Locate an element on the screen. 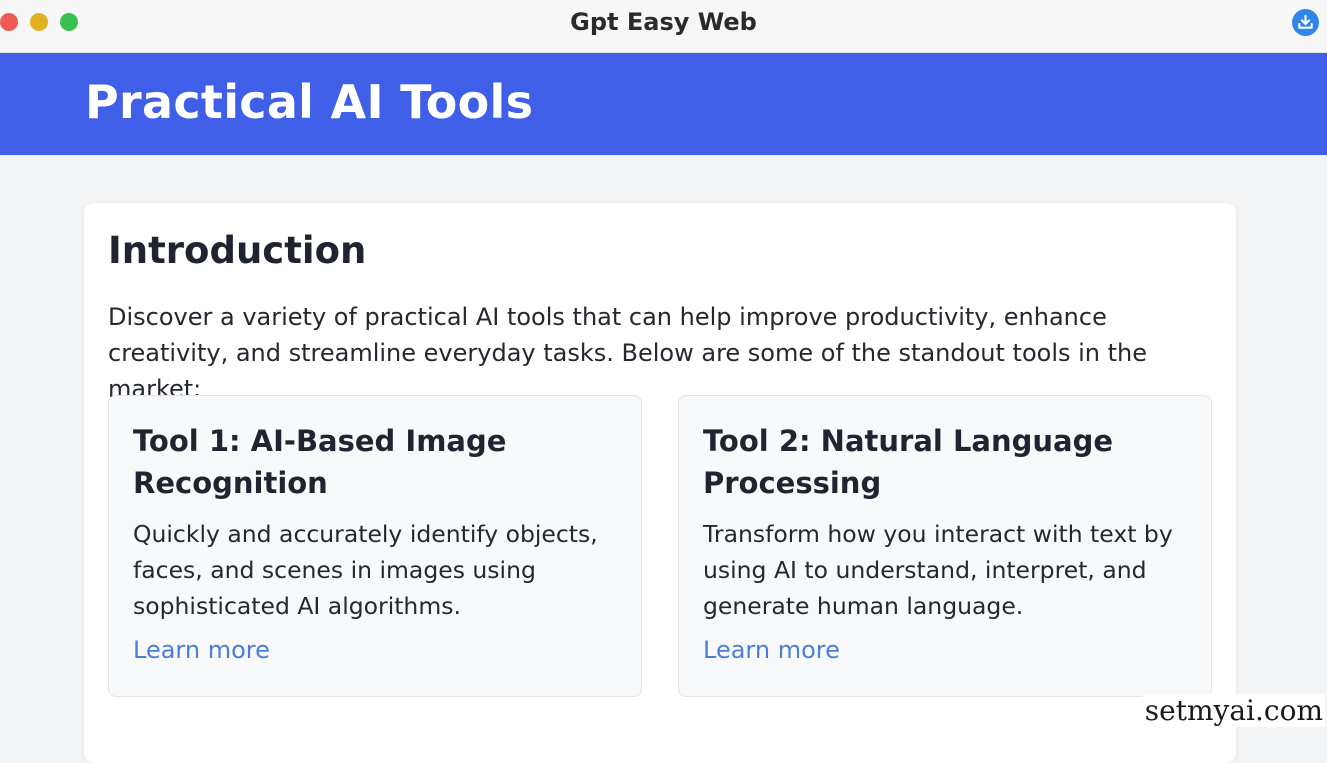 This screenshot has width=1327, height=763. page-header: Practical AI Tools is located at coordinates (663, 104).